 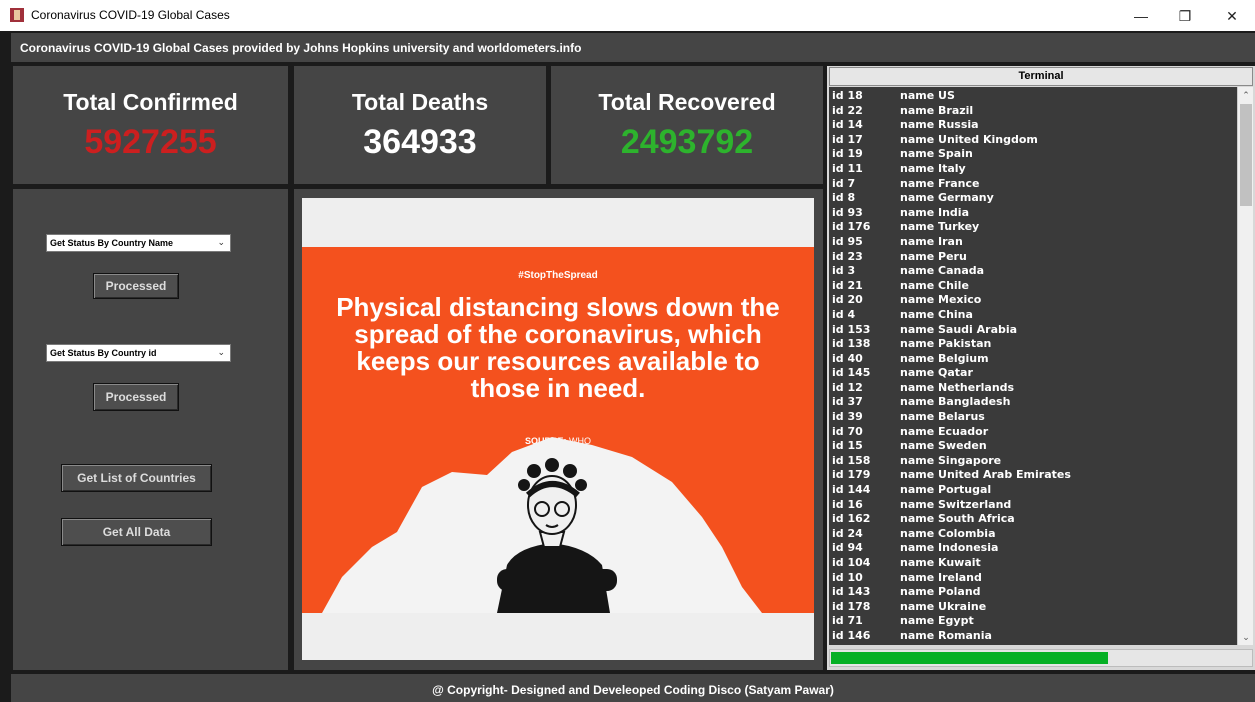 I want to click on terminal-row: id 18 name US, so click(x=1032, y=96).